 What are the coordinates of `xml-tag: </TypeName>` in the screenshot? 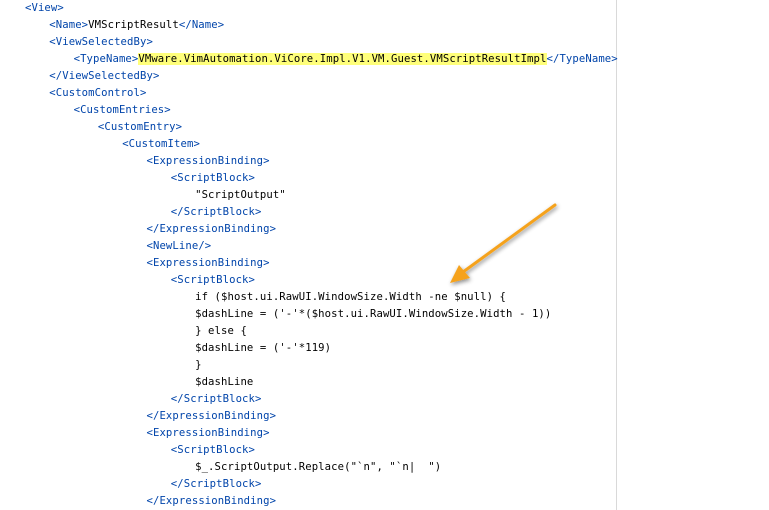 It's located at (582, 59).